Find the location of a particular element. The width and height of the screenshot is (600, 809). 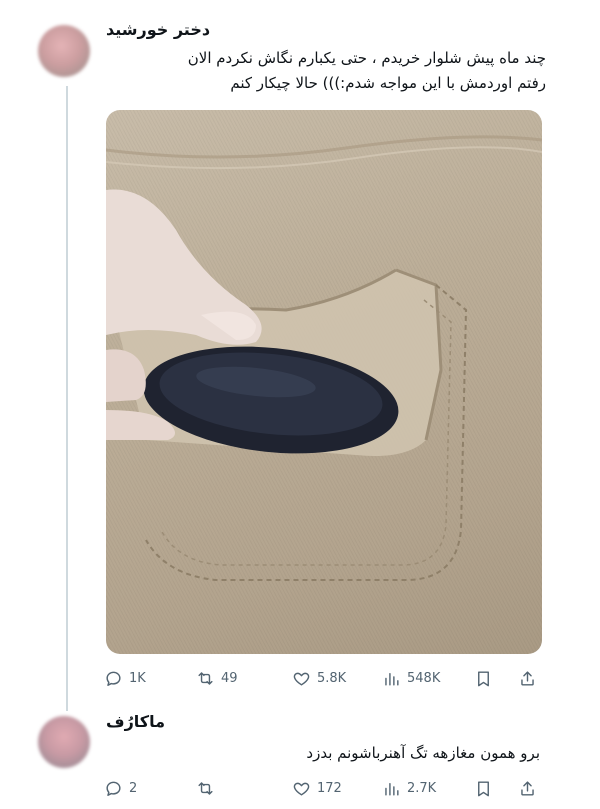

like-count: 172 is located at coordinates (329, 788).